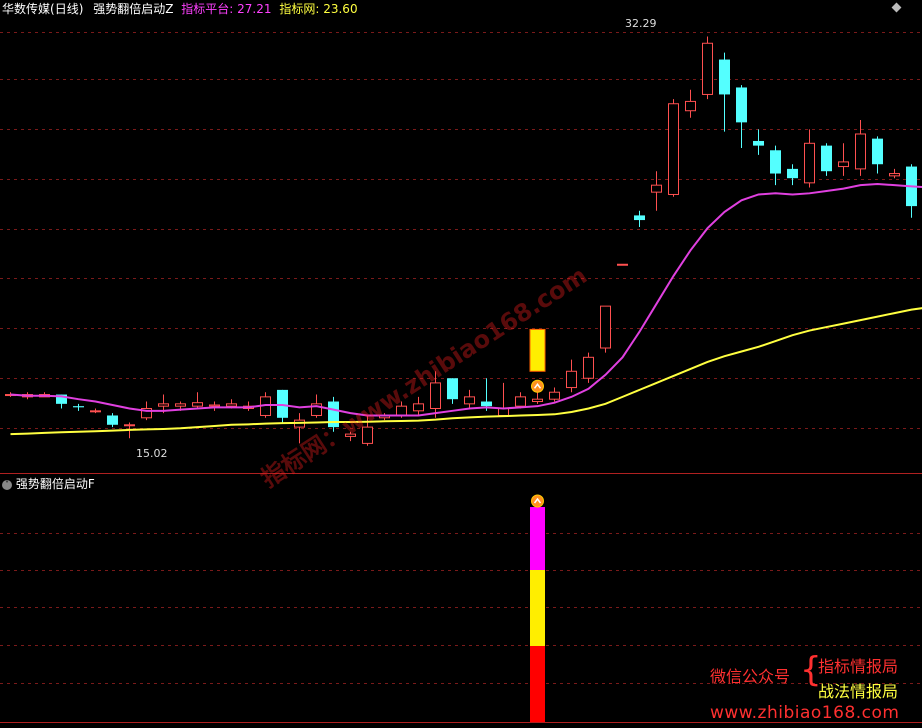 This screenshot has width=922, height=728. Describe the element at coordinates (537, 386) in the screenshot. I see `signal-chevron-icon` at that location.